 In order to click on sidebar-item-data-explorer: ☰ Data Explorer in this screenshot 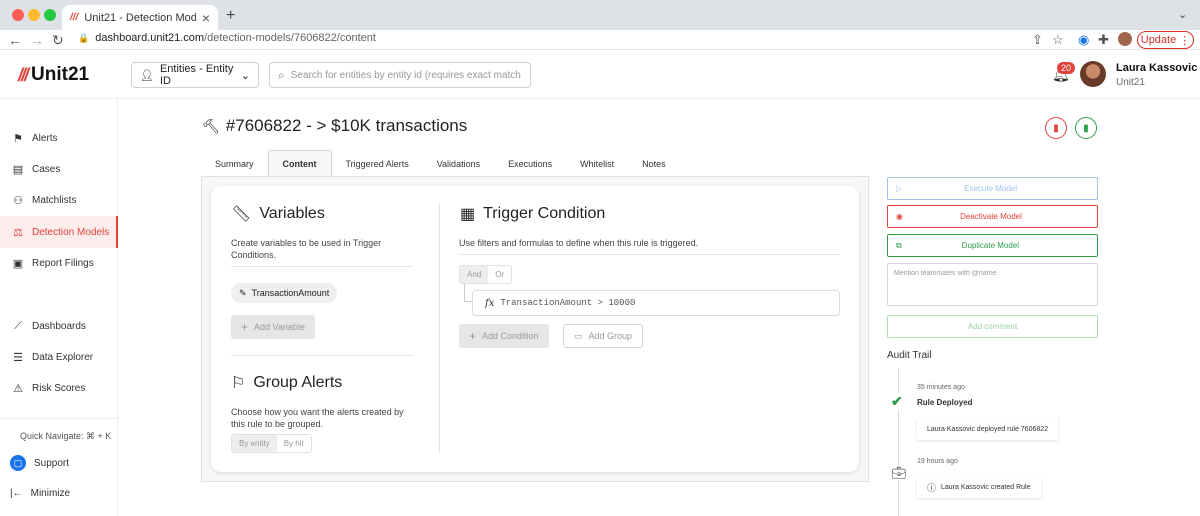, I will do `click(59, 357)`.